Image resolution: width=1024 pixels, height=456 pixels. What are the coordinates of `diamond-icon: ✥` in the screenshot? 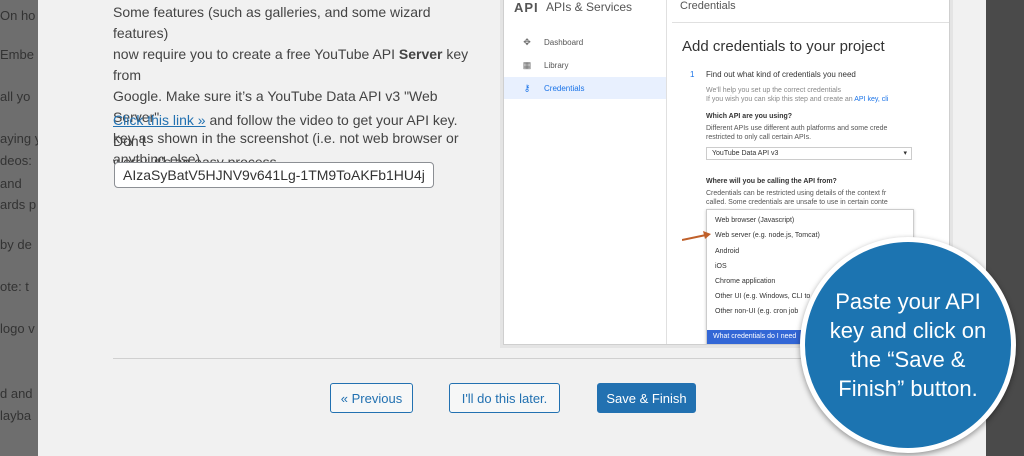 It's located at (527, 41).